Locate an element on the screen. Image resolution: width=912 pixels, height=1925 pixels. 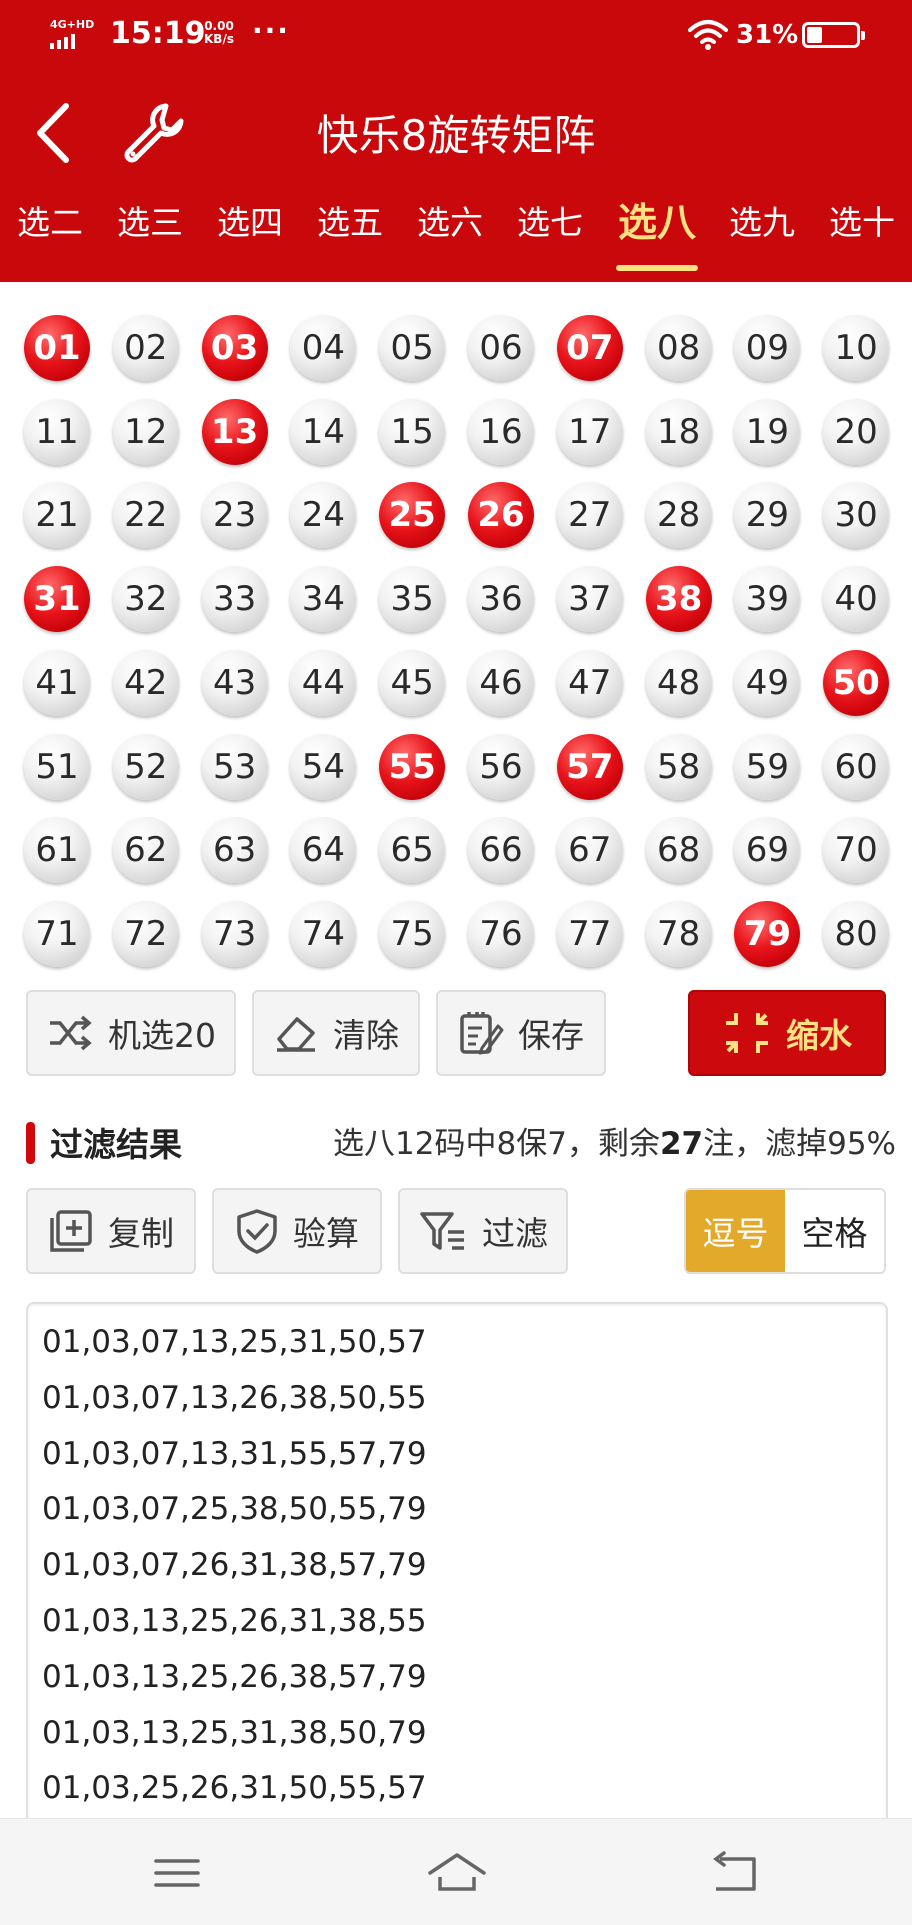
tab-10: 选十 is located at coordinates (862, 220).